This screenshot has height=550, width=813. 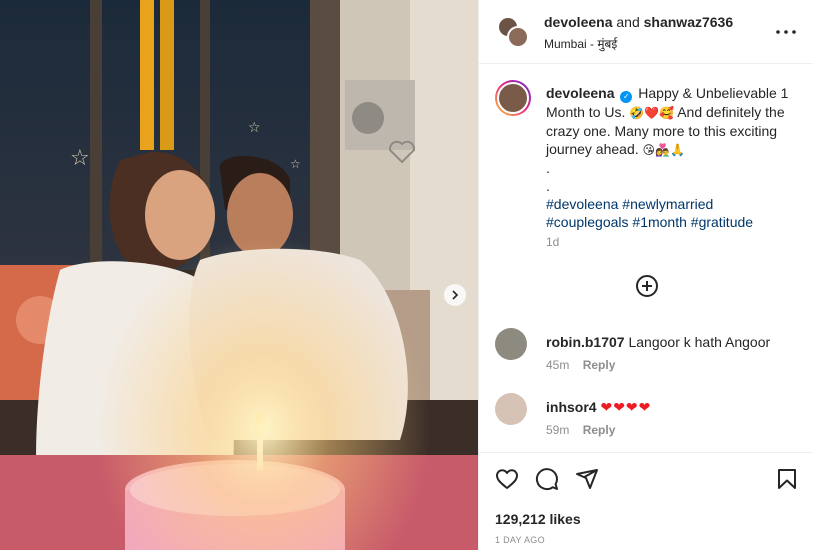 I want to click on comment-time: 59m, so click(x=558, y=430).